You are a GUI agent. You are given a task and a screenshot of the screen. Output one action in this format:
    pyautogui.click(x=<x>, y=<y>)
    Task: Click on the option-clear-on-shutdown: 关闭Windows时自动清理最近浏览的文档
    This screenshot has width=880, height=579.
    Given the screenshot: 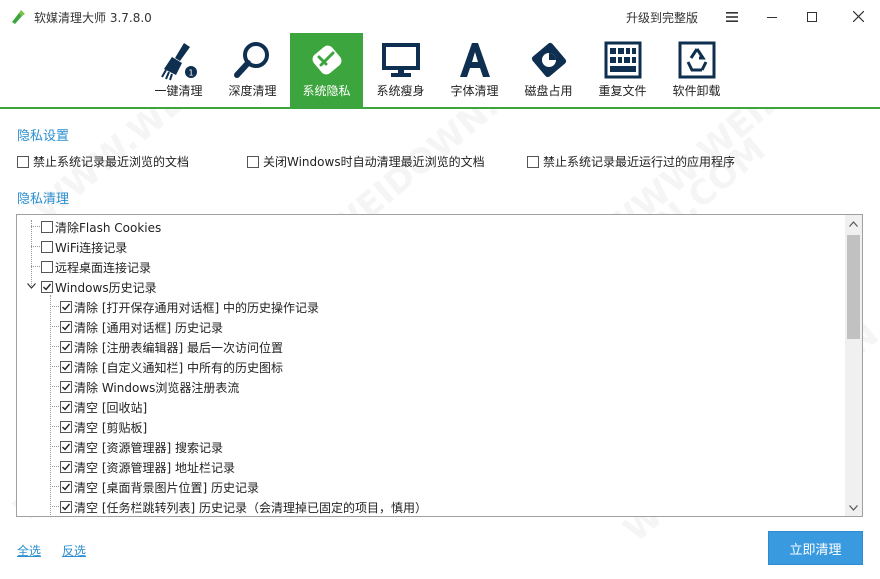 What is the action you would take?
    pyautogui.click(x=366, y=161)
    